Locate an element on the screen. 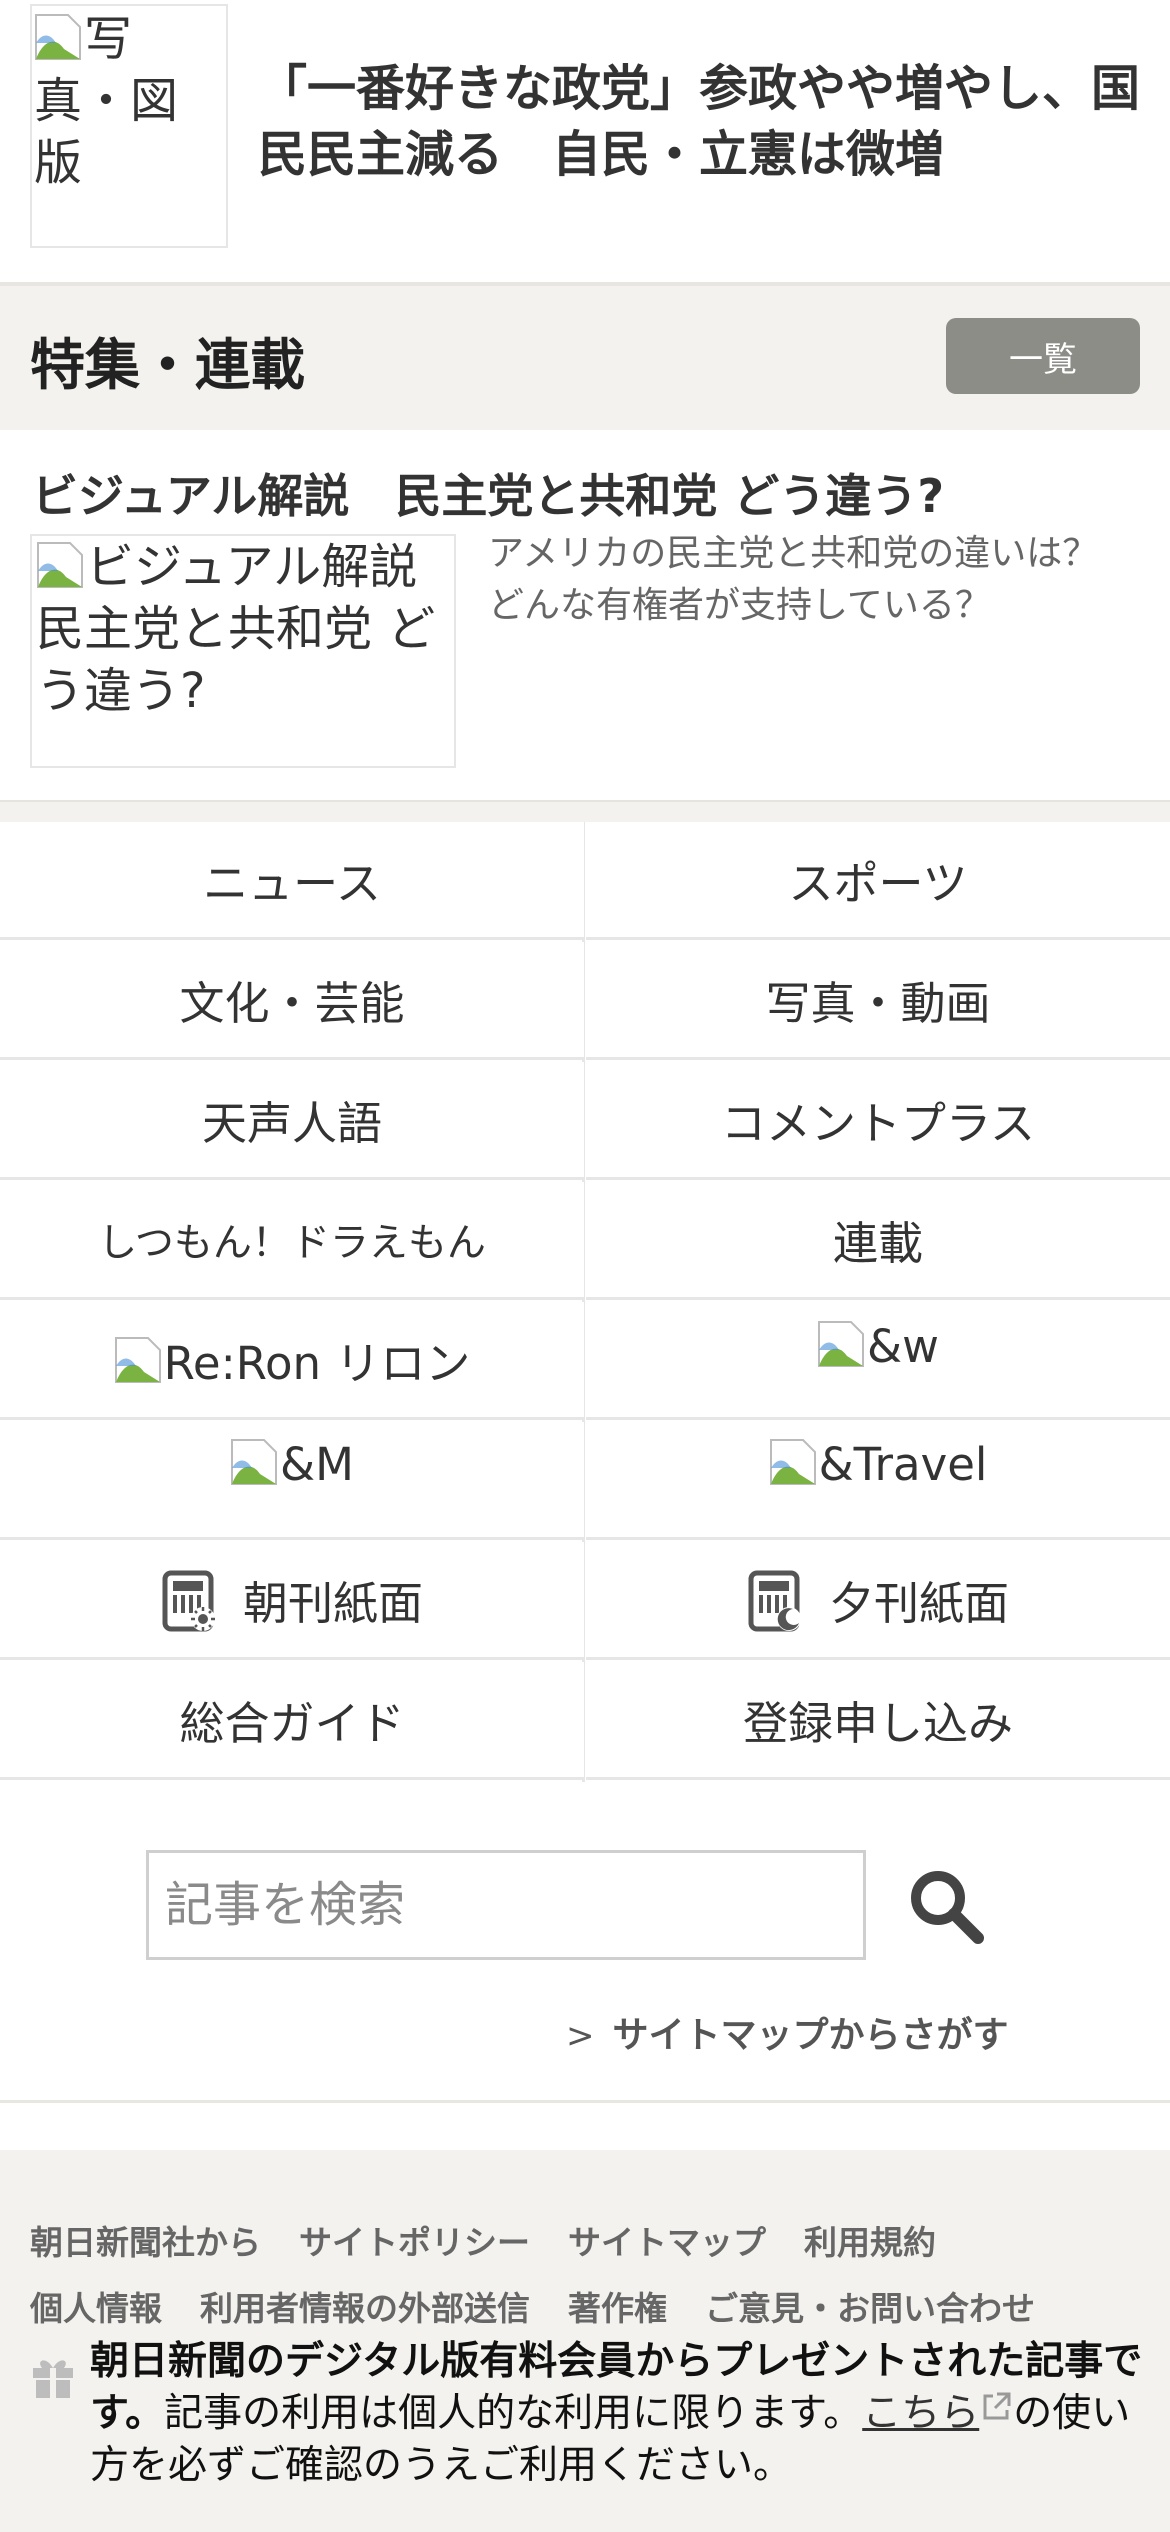 This screenshot has width=1170, height=2532. search-icon is located at coordinates (946, 1906).